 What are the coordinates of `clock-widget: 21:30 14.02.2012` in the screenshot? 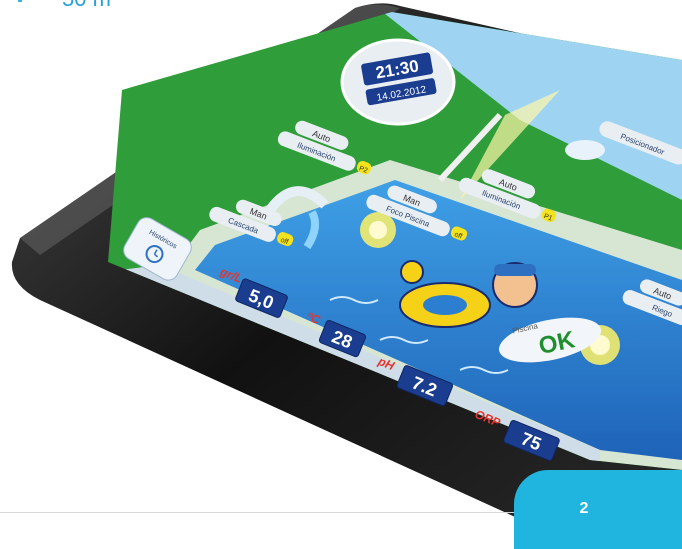 It's located at (398, 82).